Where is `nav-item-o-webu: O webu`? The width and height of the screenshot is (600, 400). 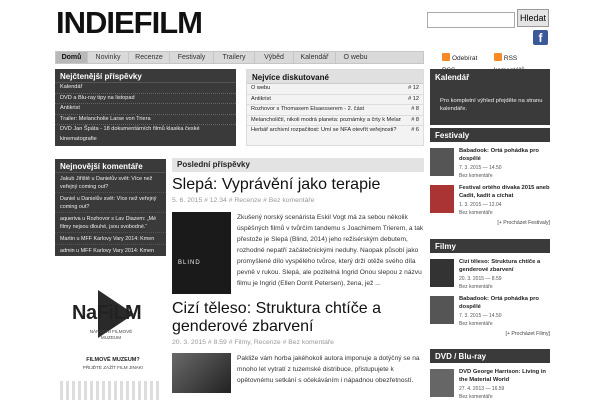
nav-item-o-webu: O webu is located at coordinates (355, 57).